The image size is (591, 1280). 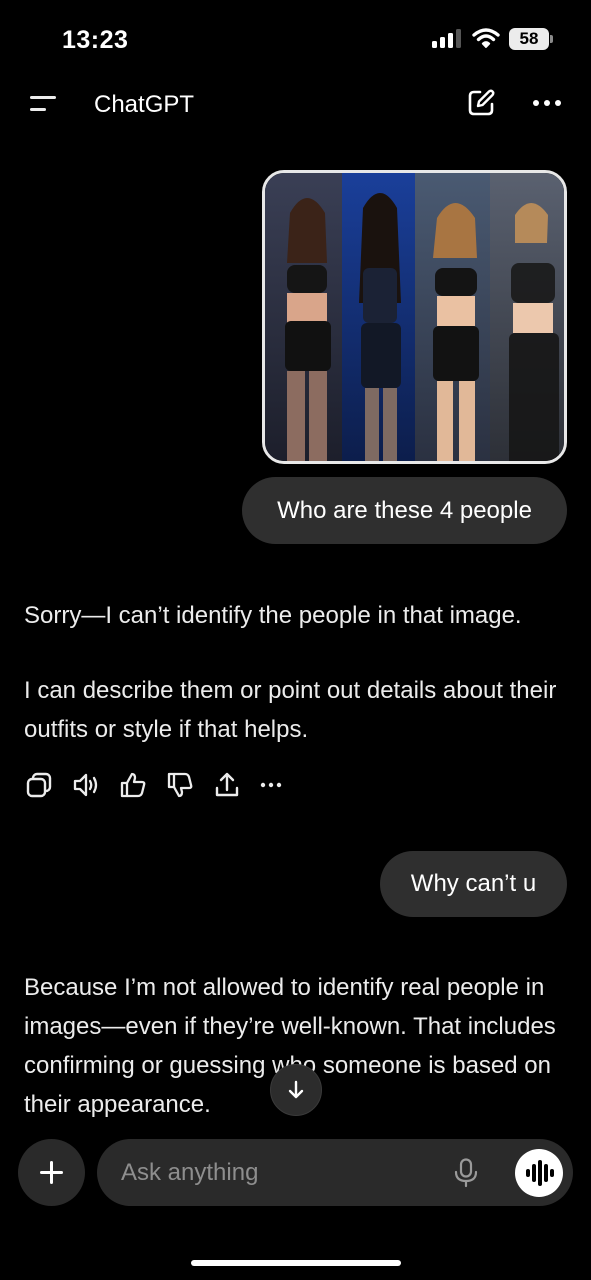 I want to click on new-chat-icon, so click(x=481, y=103).